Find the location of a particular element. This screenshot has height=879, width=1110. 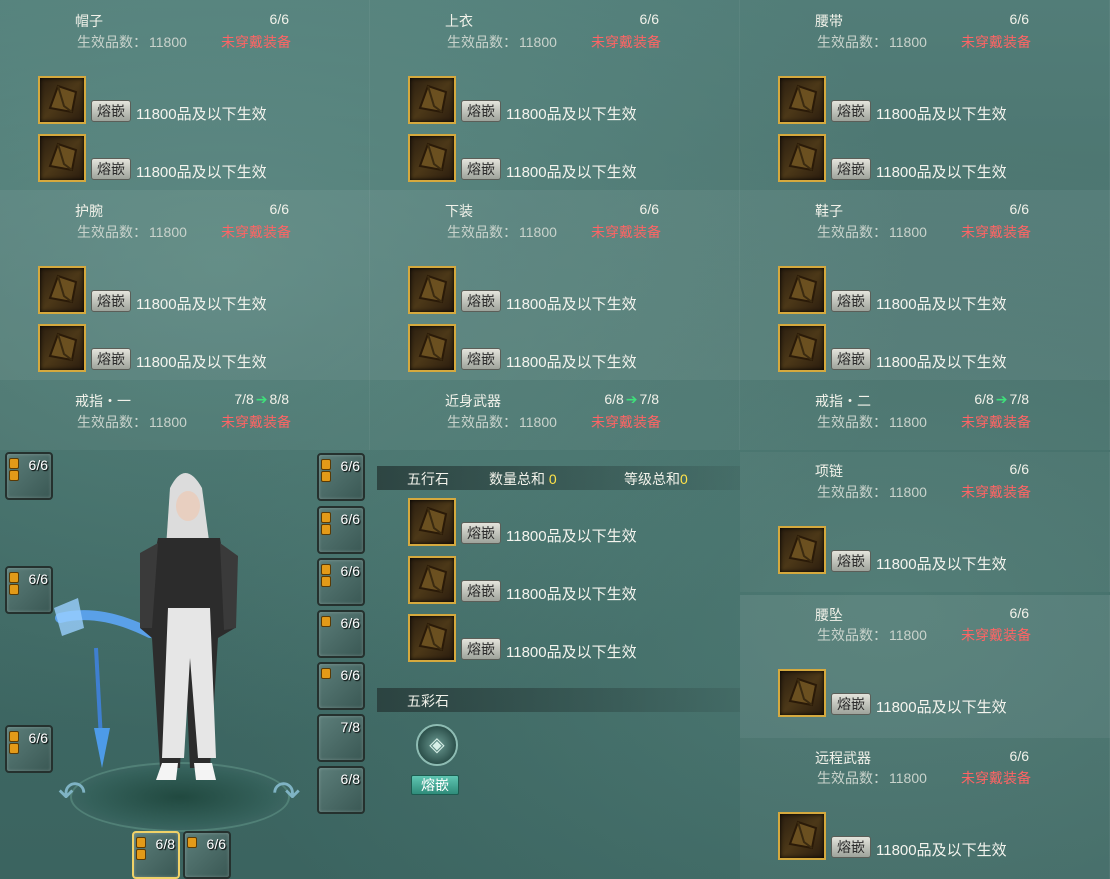

equip-slot-selected: 6/8 is located at coordinates (156, 855).